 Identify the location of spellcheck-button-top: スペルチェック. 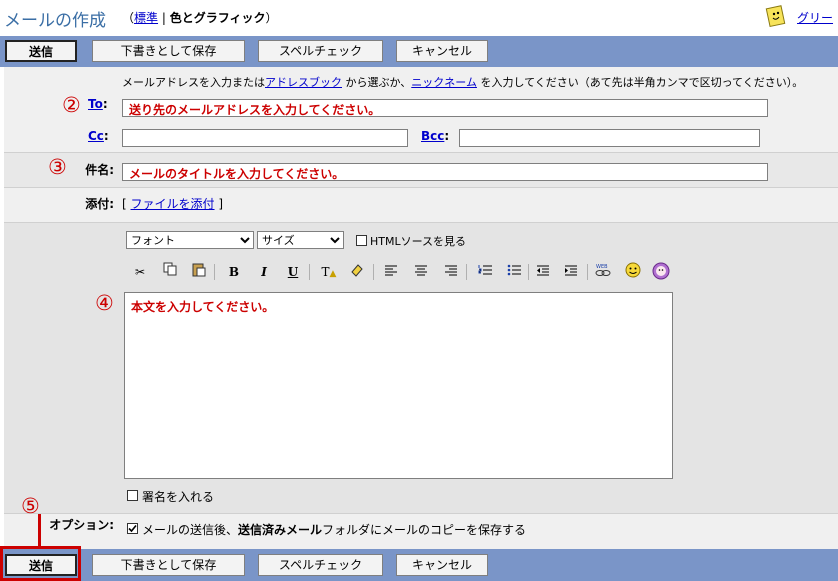
(320, 51).